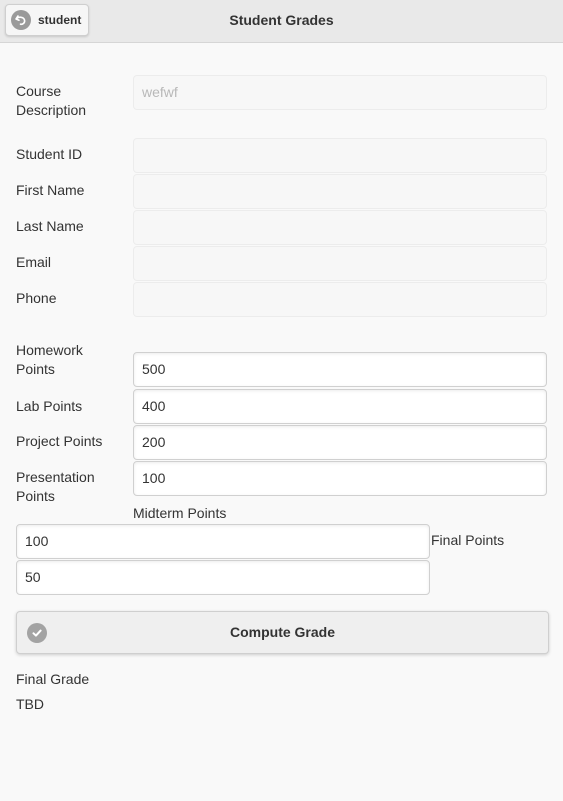 The width and height of the screenshot is (563, 801). Describe the element at coordinates (180, 513) in the screenshot. I see `midterm-points-label: Midterm Points` at that location.